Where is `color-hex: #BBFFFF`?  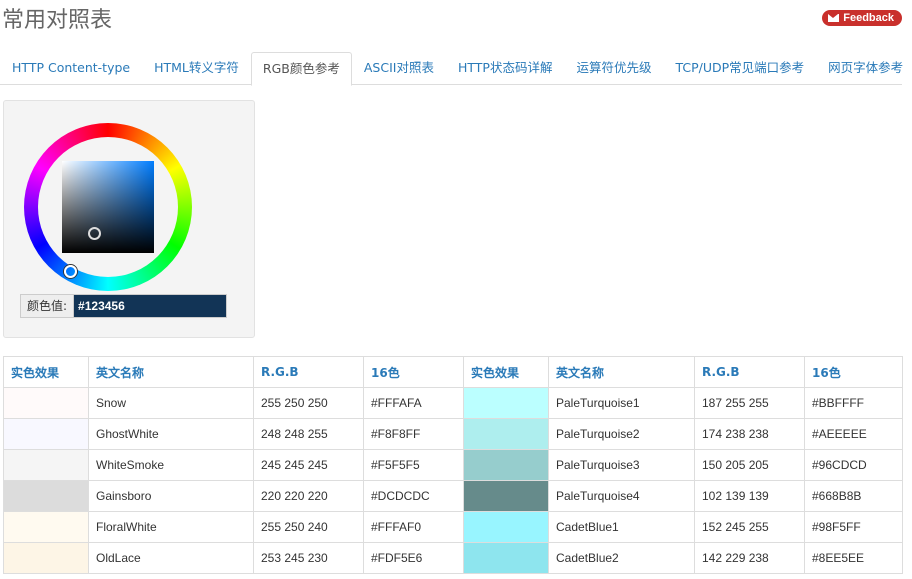
color-hex: #BBFFFF is located at coordinates (853, 403).